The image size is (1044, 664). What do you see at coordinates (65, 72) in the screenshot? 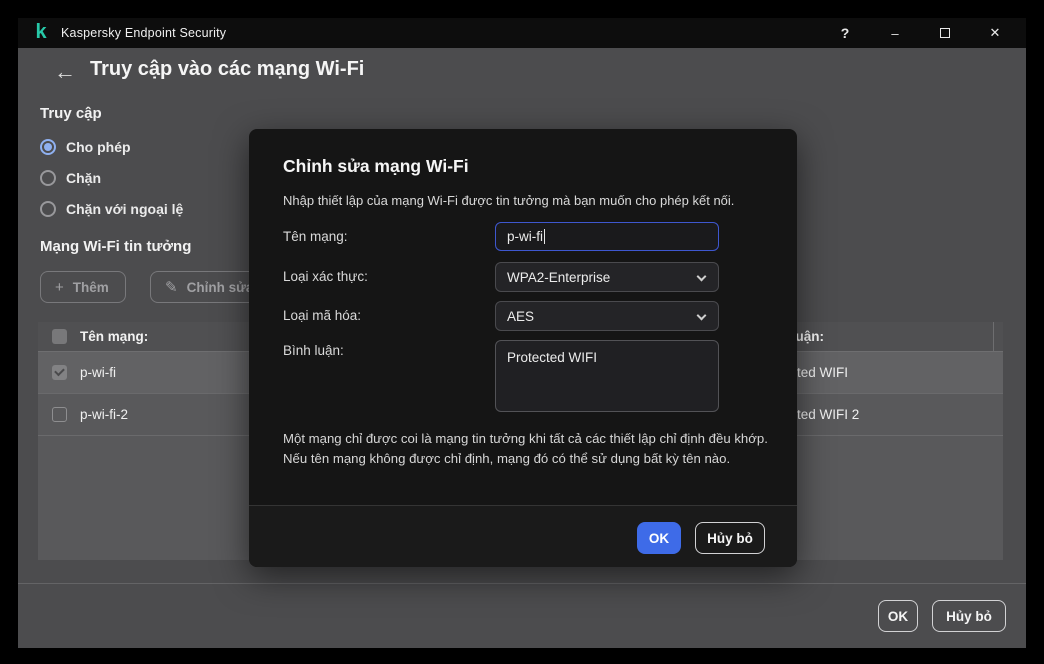
I see `back-arrow-icon: ←` at bounding box center [65, 72].